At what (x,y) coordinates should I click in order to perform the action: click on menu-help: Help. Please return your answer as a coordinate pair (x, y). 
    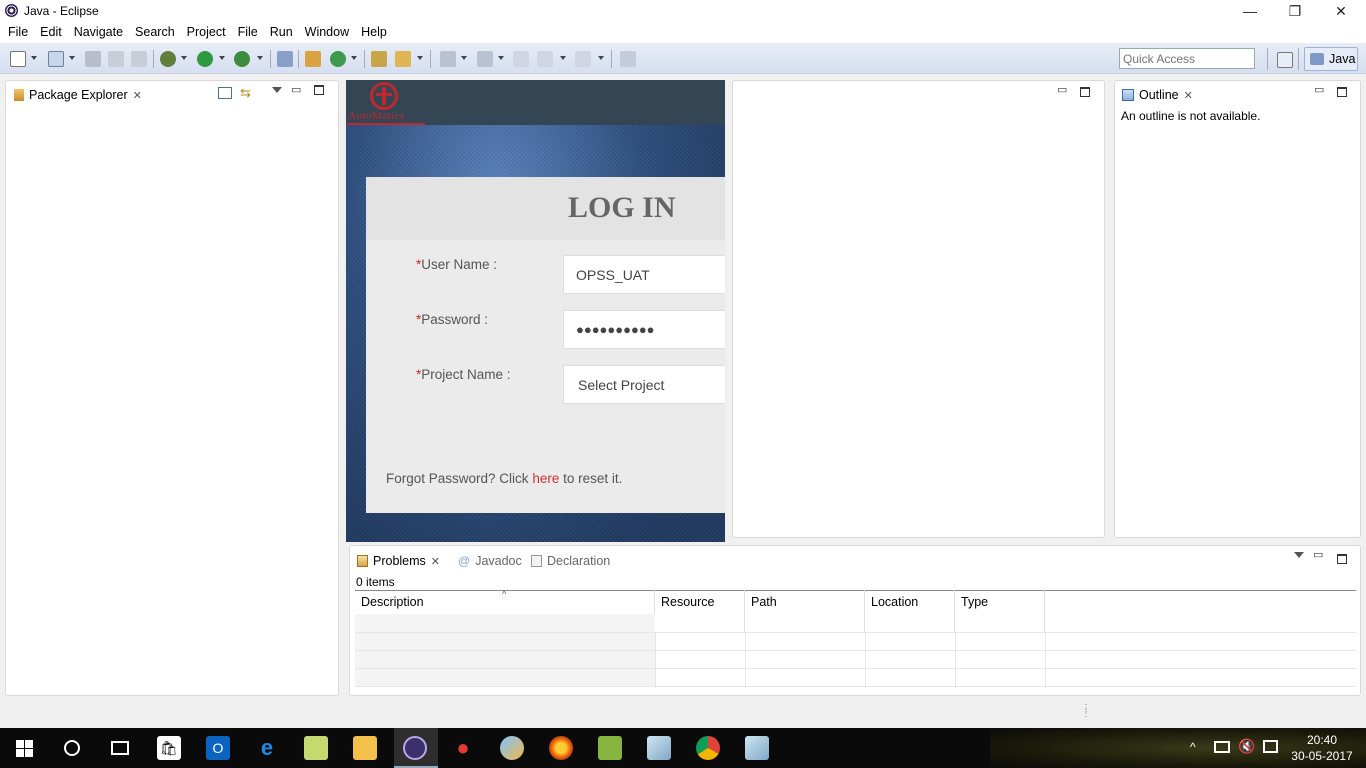
    Looking at the image, I should click on (374, 32).